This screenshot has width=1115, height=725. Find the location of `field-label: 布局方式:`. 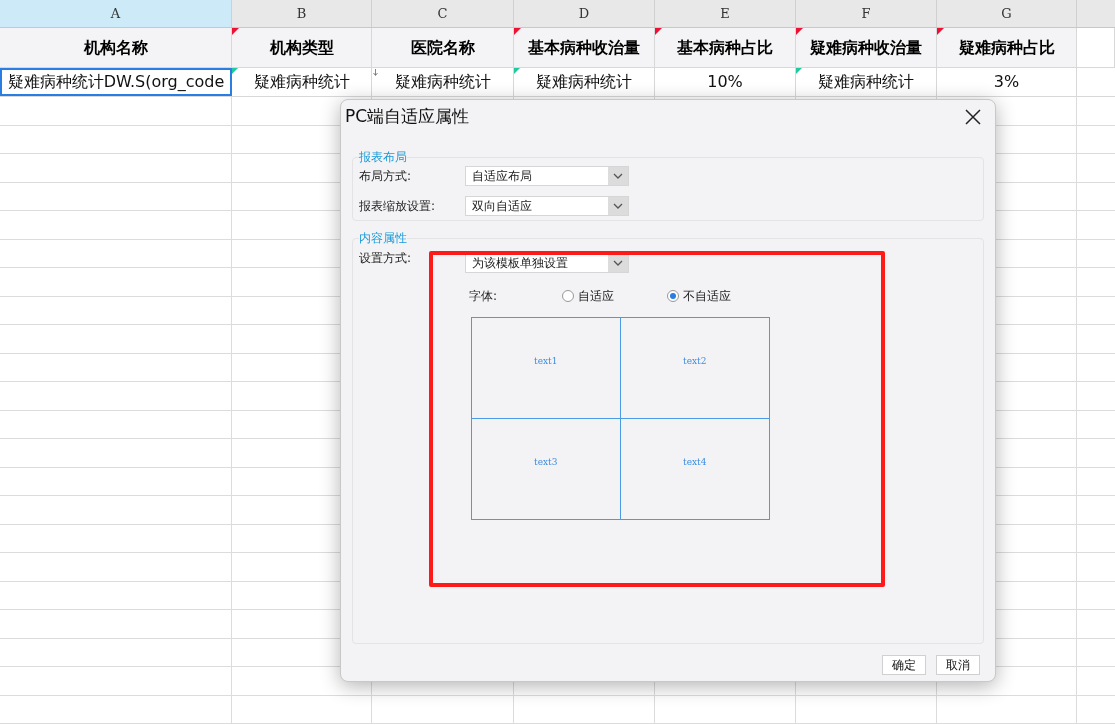

field-label: 布局方式: is located at coordinates (386, 176).